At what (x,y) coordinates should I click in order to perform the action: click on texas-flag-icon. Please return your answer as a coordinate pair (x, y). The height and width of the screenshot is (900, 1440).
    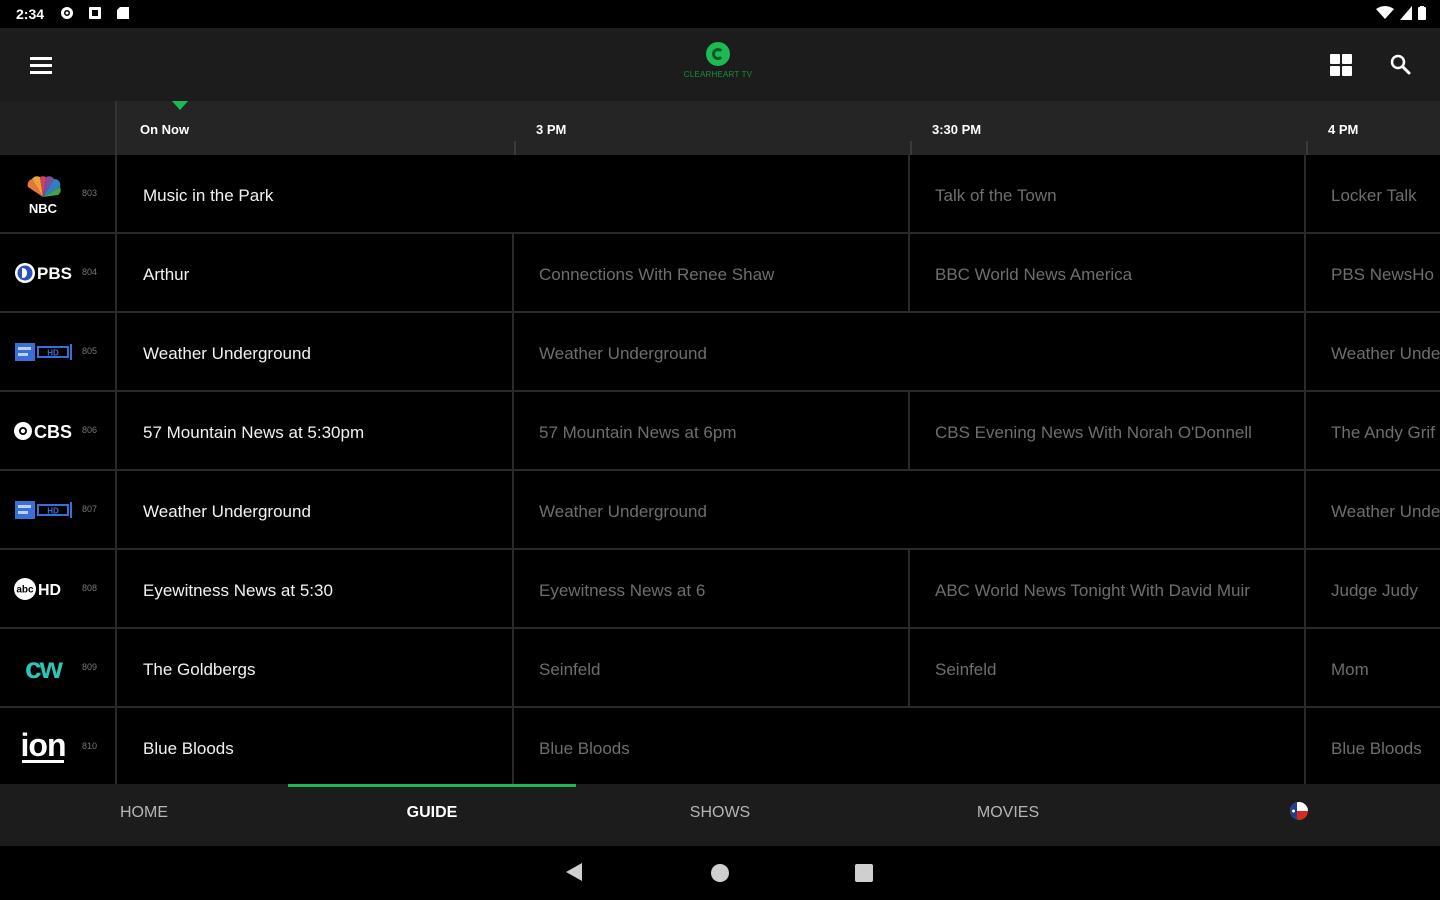
    Looking at the image, I should click on (1299, 811).